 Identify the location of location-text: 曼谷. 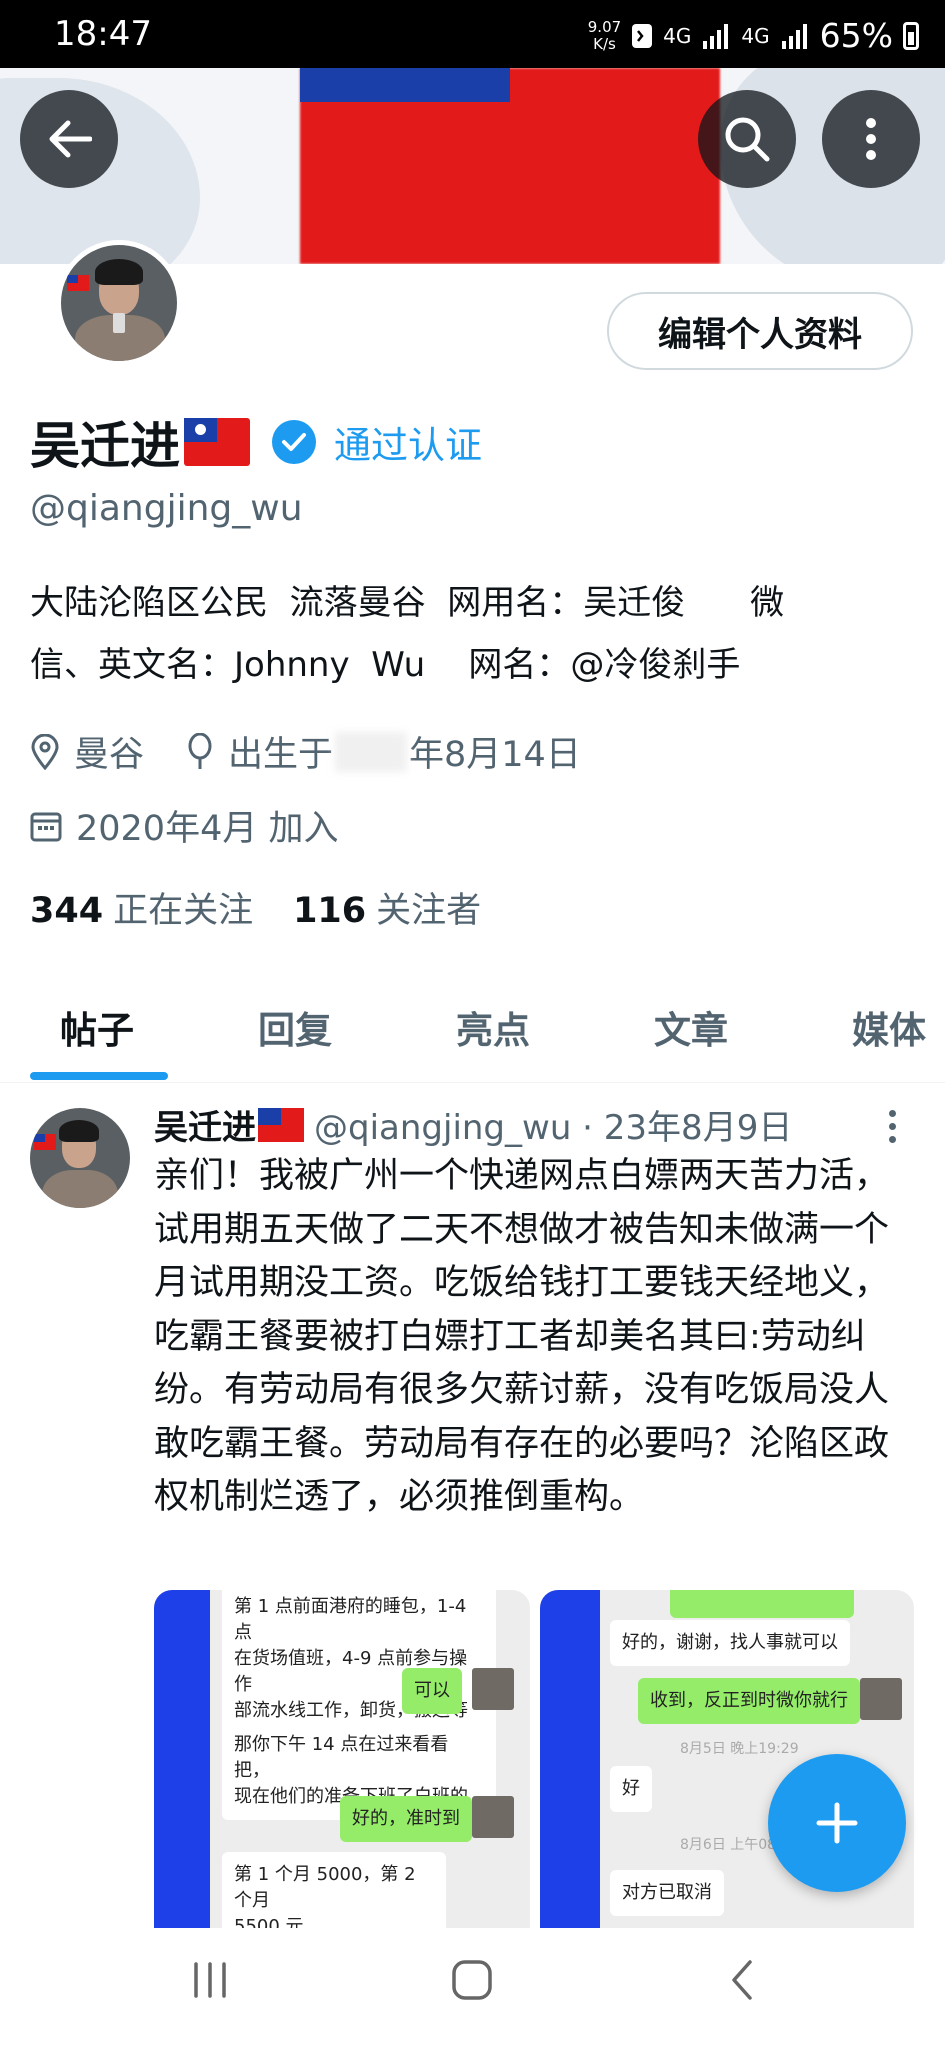
(109, 755).